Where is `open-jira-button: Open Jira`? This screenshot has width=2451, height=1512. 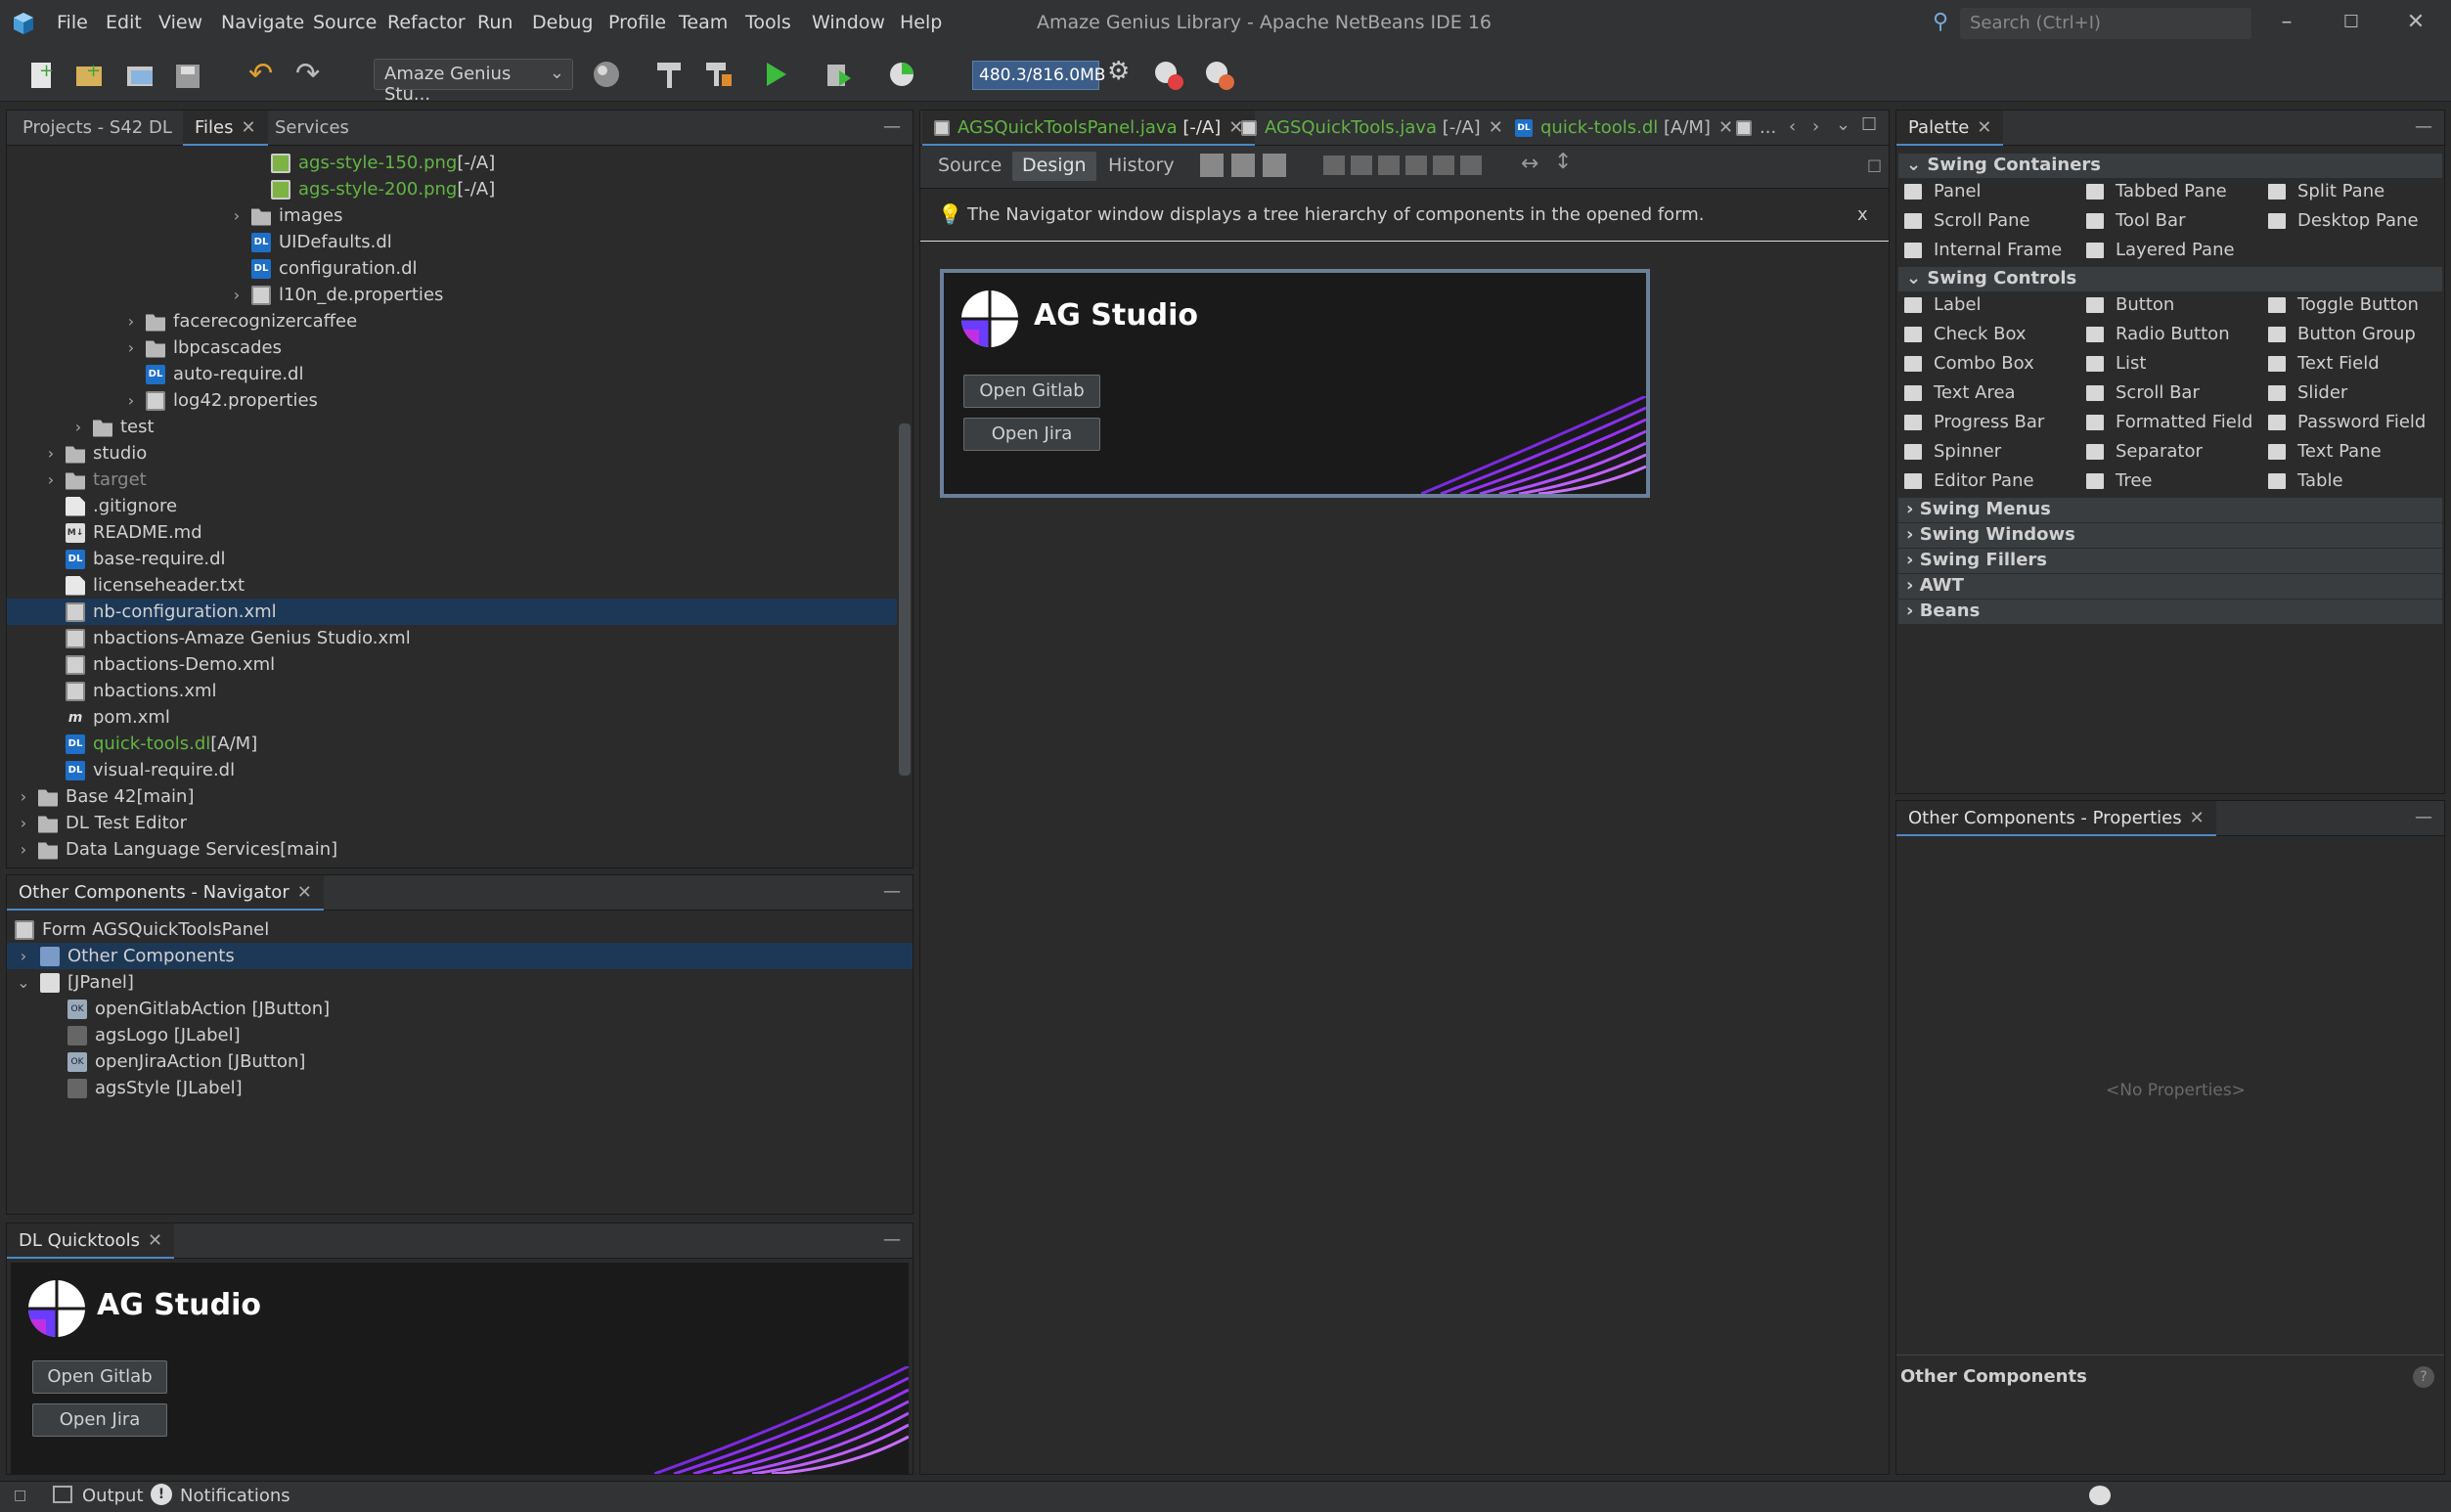
open-jira-button: Open Jira is located at coordinates (100, 1420).